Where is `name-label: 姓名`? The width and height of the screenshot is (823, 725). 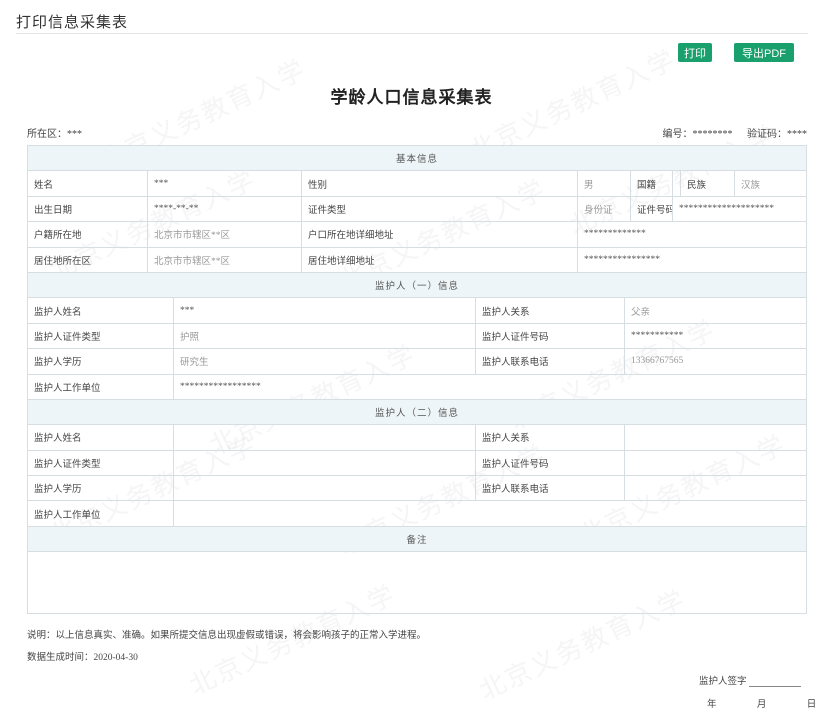
name-label: 姓名 is located at coordinates (87, 183).